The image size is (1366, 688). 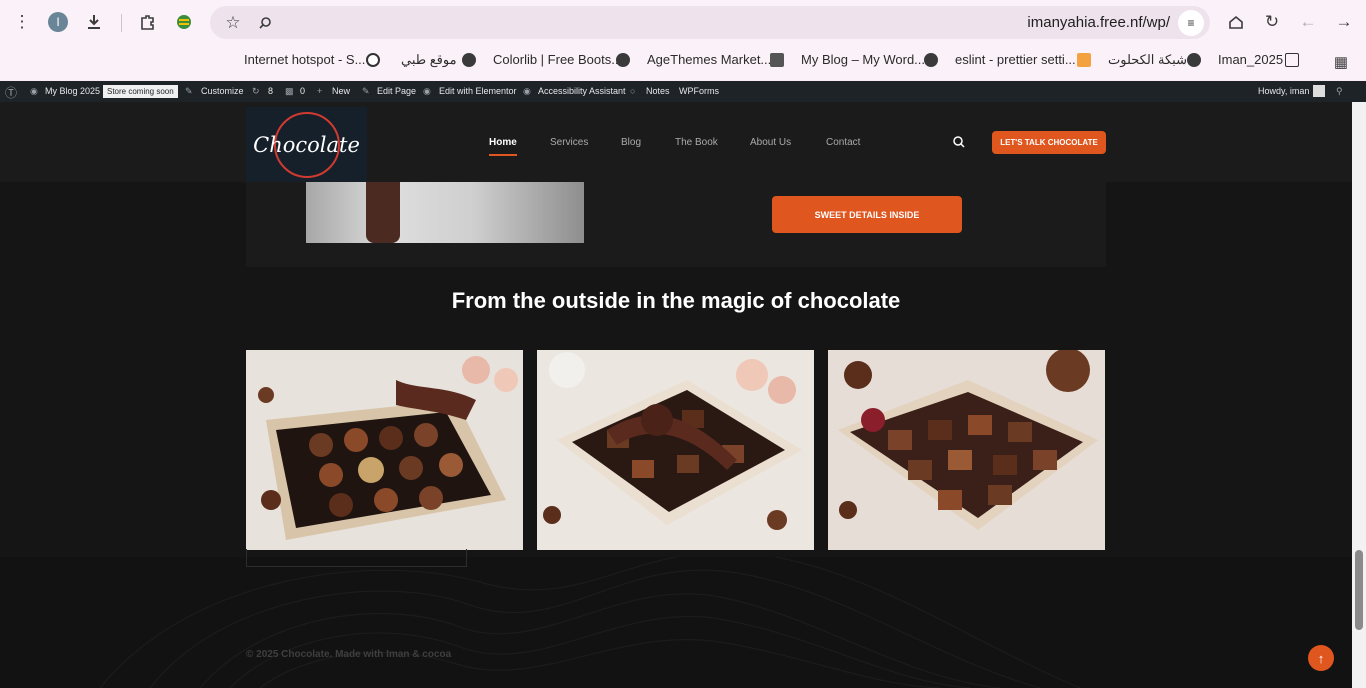 I want to click on pencil-icon: ✎, so click(x=366, y=91).